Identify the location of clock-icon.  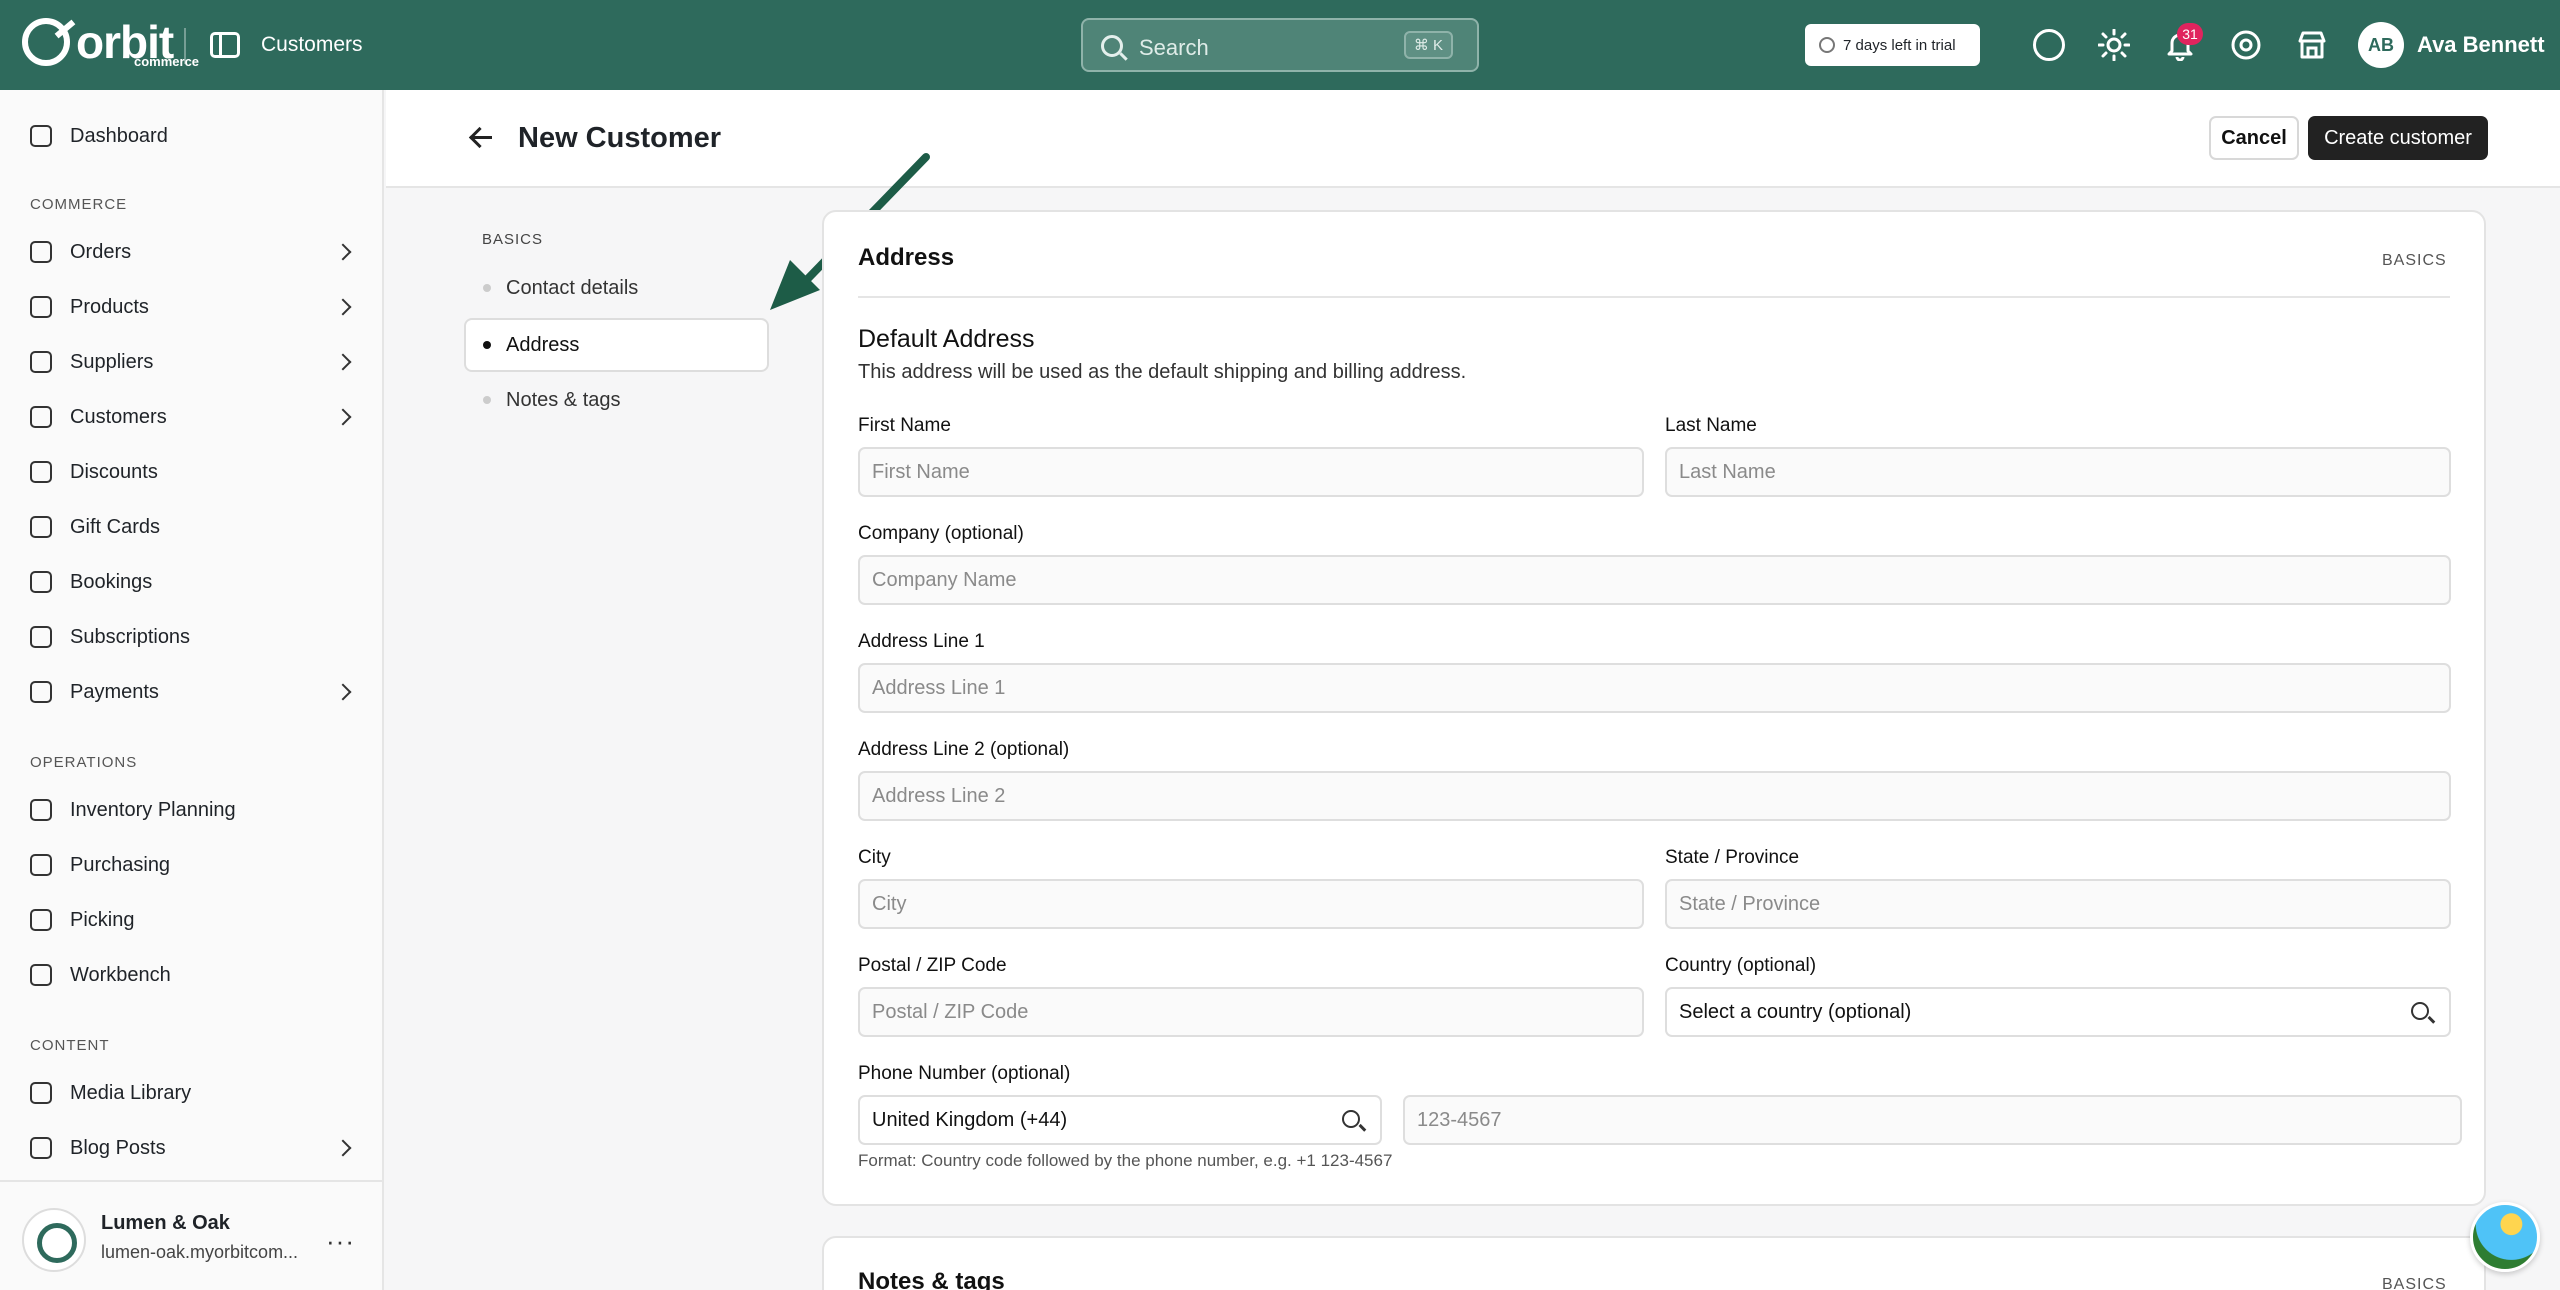
(1827, 45).